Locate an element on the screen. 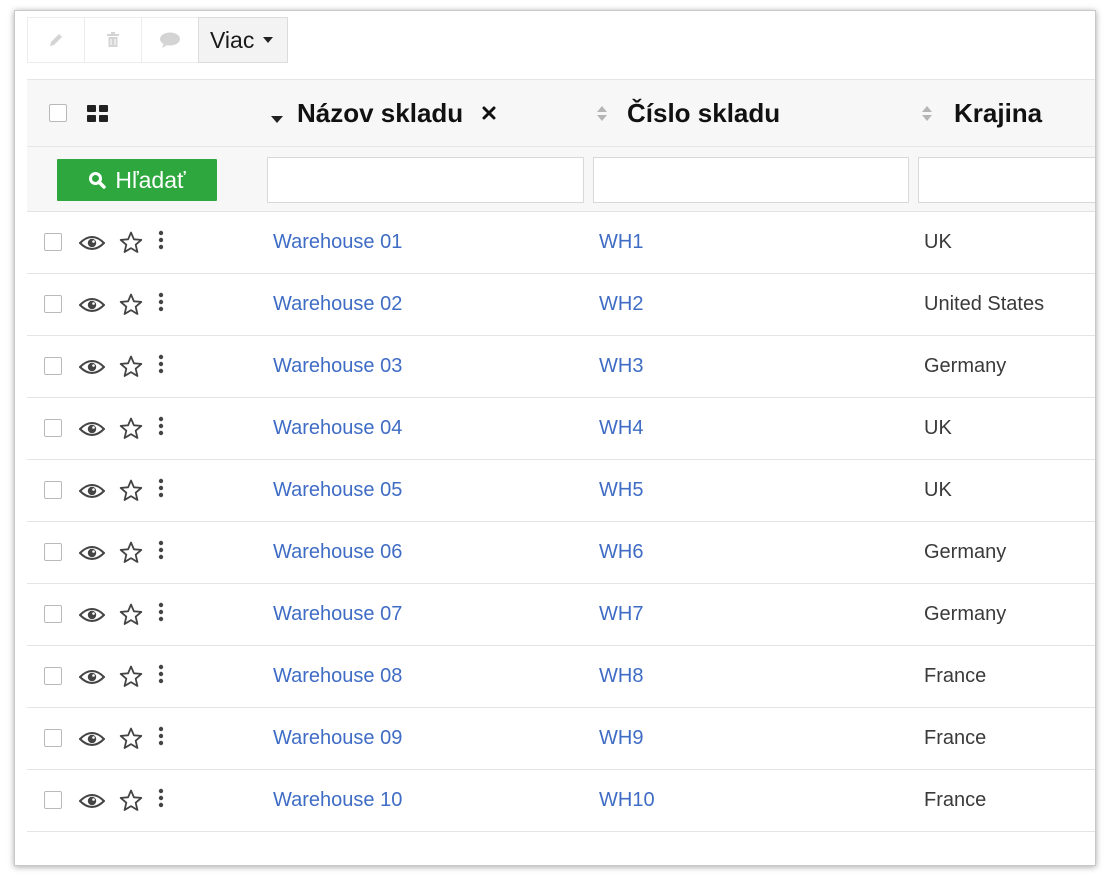 Image resolution: width=1106 pixels, height=878 pixels. comment-button is located at coordinates (169, 40).